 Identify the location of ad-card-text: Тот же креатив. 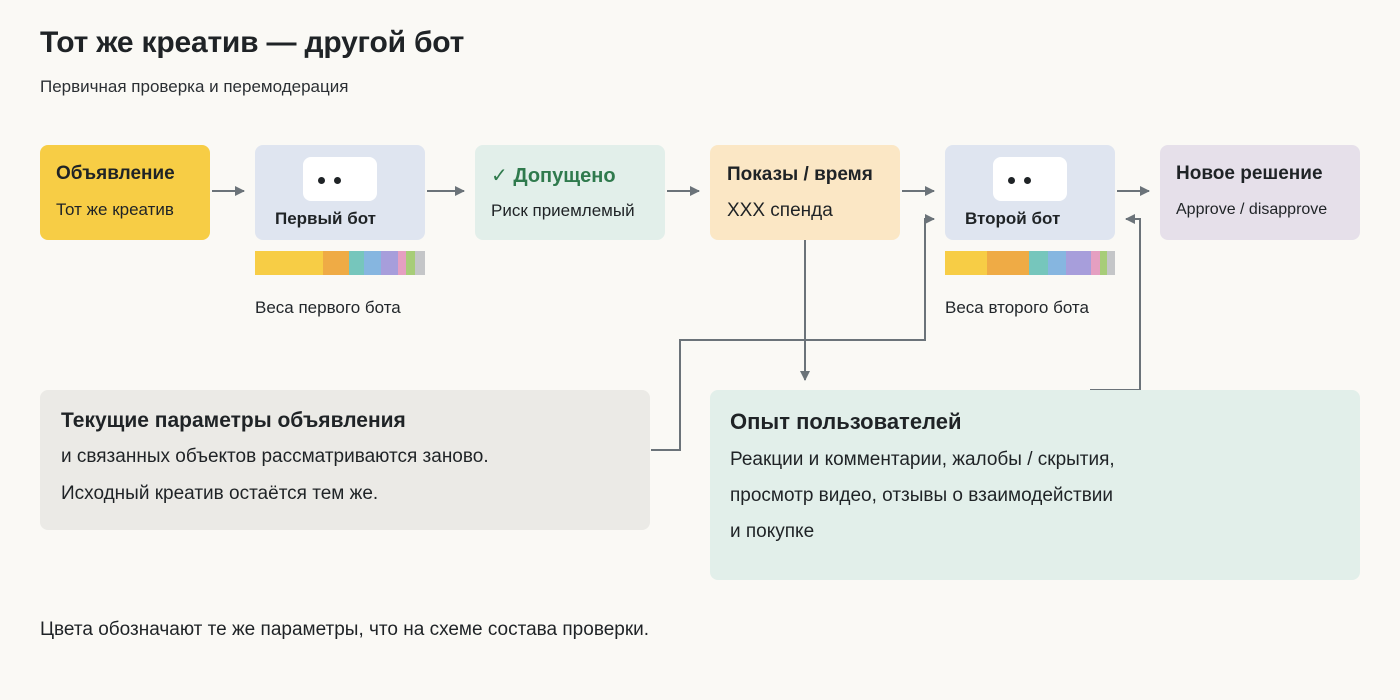
(115, 209).